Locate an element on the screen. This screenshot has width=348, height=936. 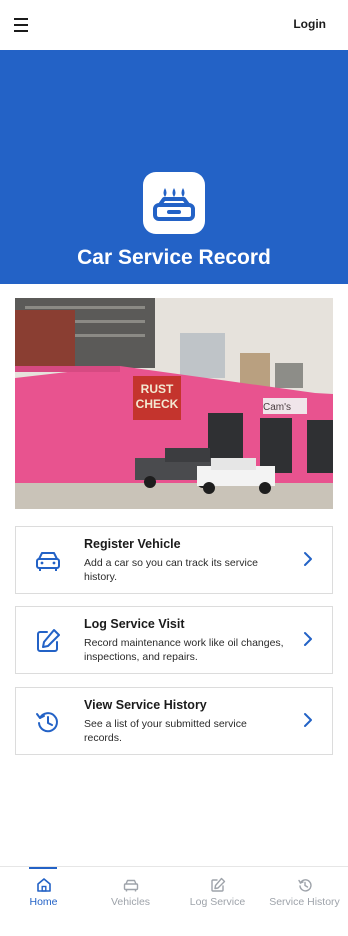
nav-home: Home is located at coordinates (43, 901).